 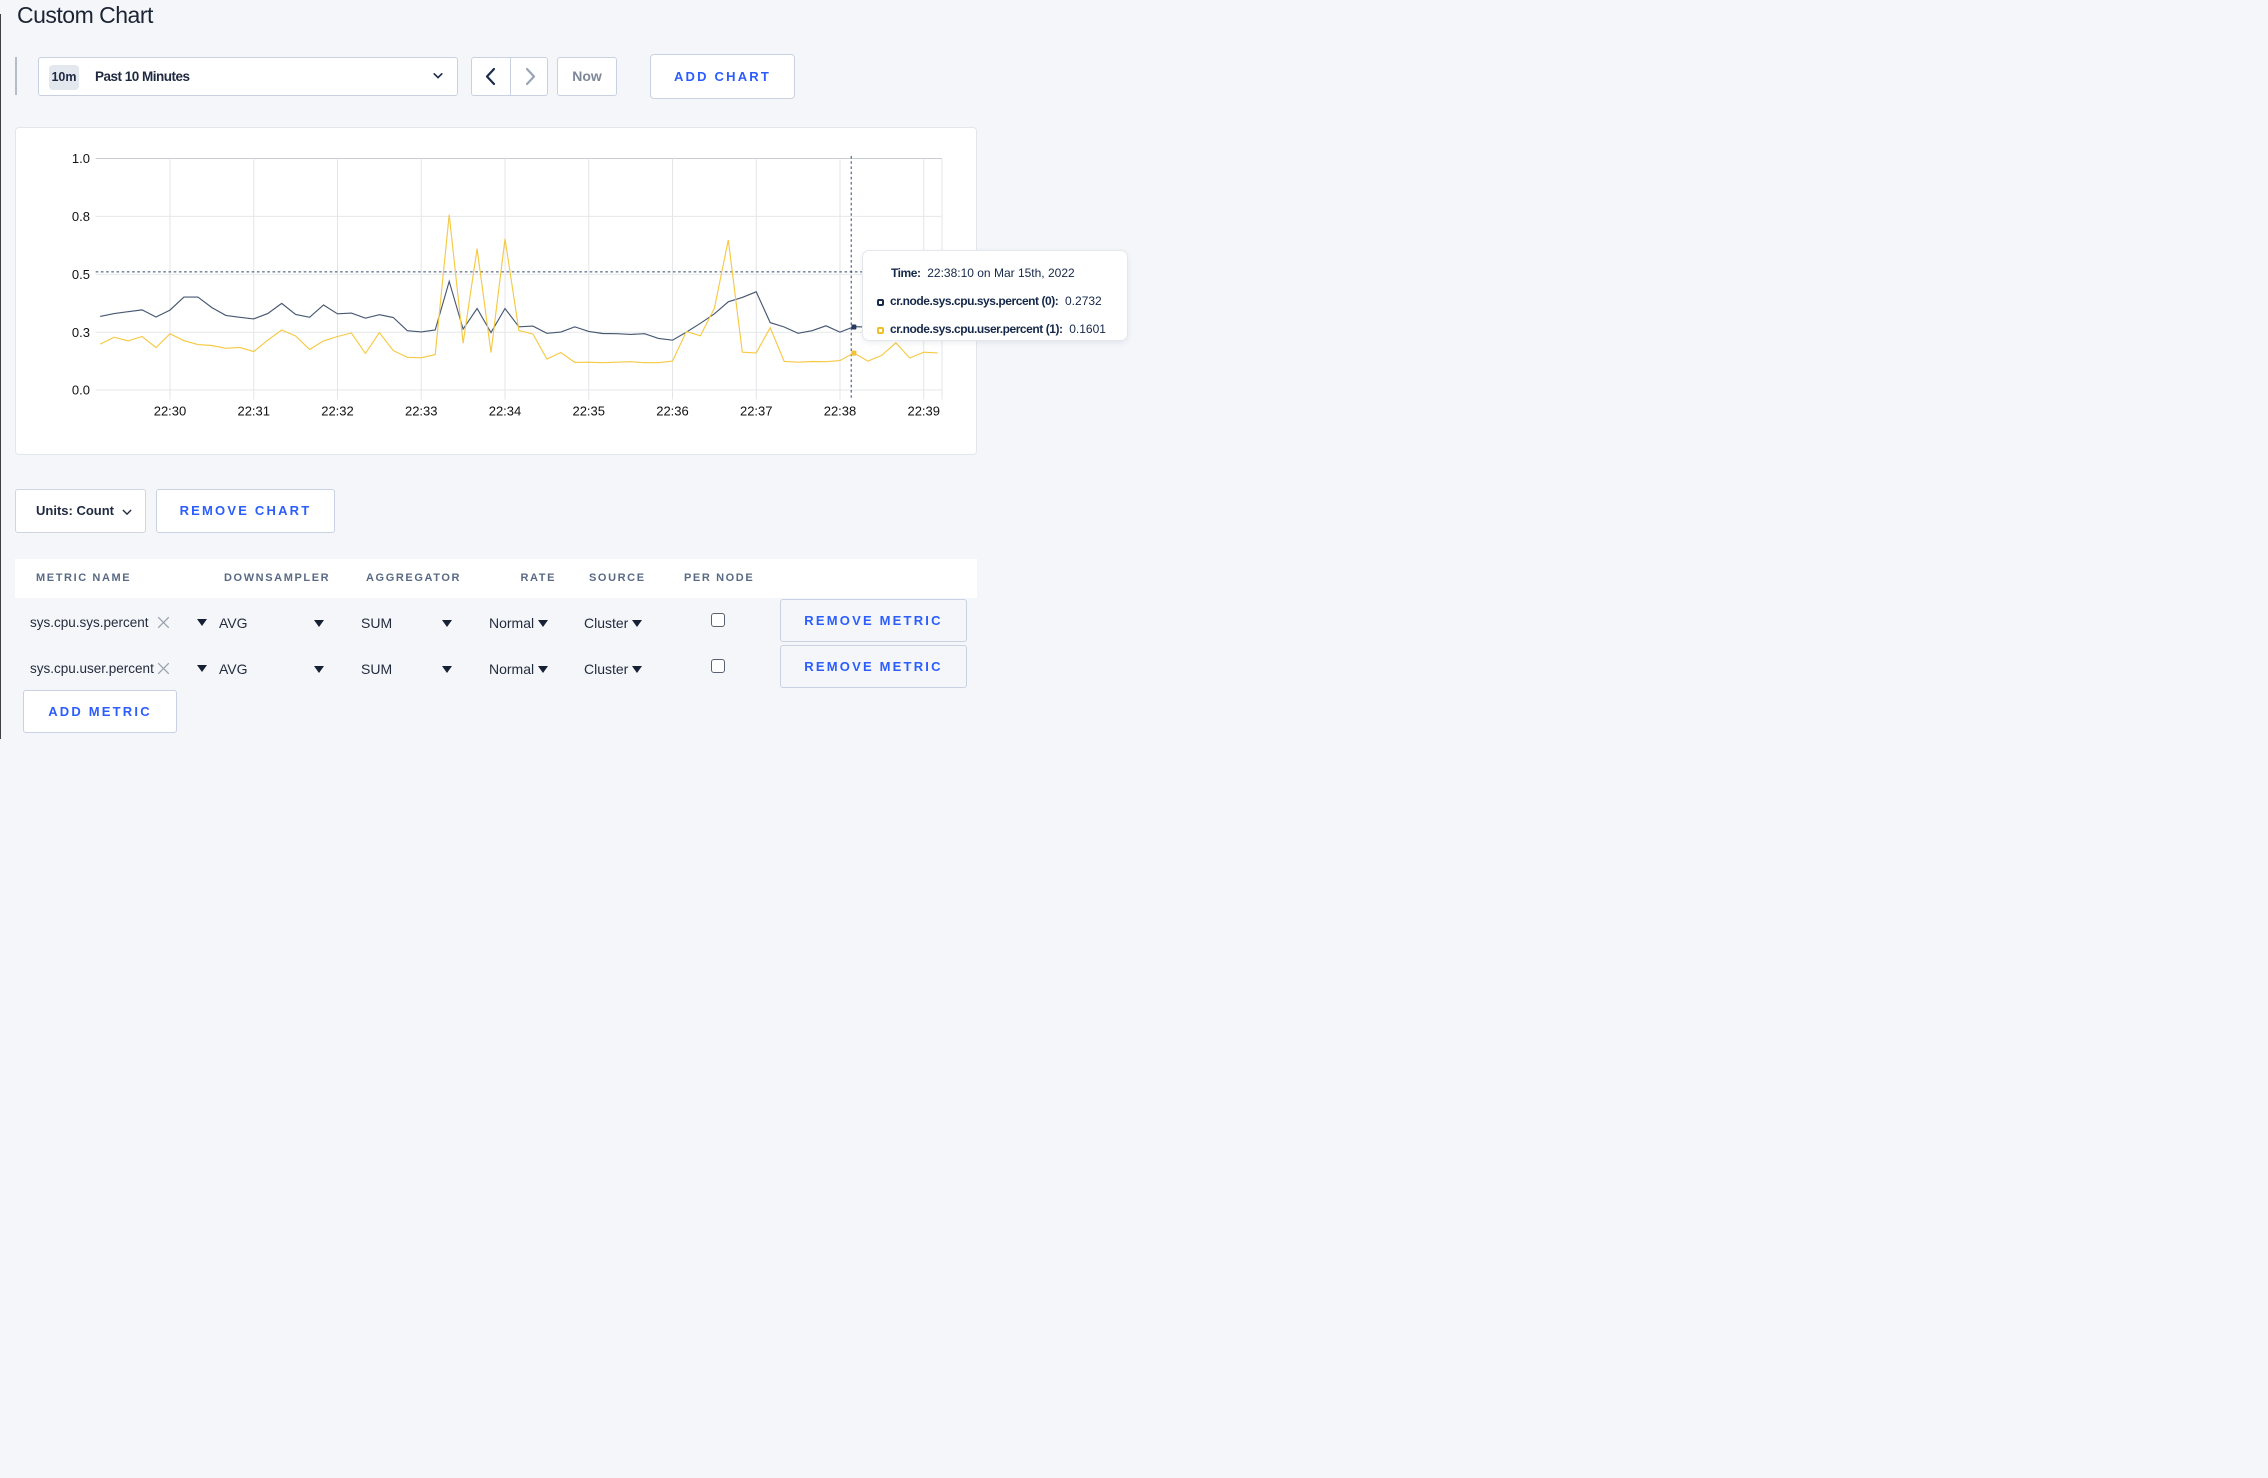 I want to click on svg-text: 22:34, so click(x=505, y=410).